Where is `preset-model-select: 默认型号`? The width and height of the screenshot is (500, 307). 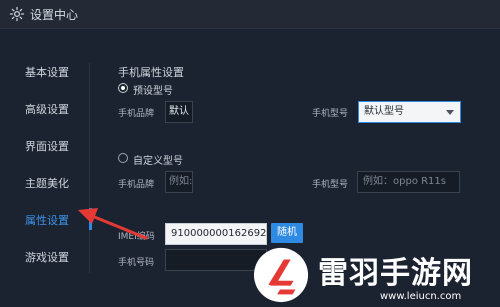 preset-model-select: 默认型号 is located at coordinates (409, 112).